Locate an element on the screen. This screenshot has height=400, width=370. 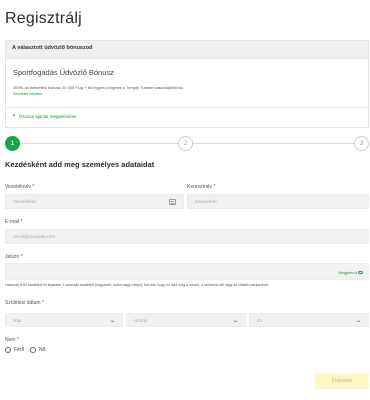
first-name-placeholder: Keresztnév is located at coordinates (206, 201).